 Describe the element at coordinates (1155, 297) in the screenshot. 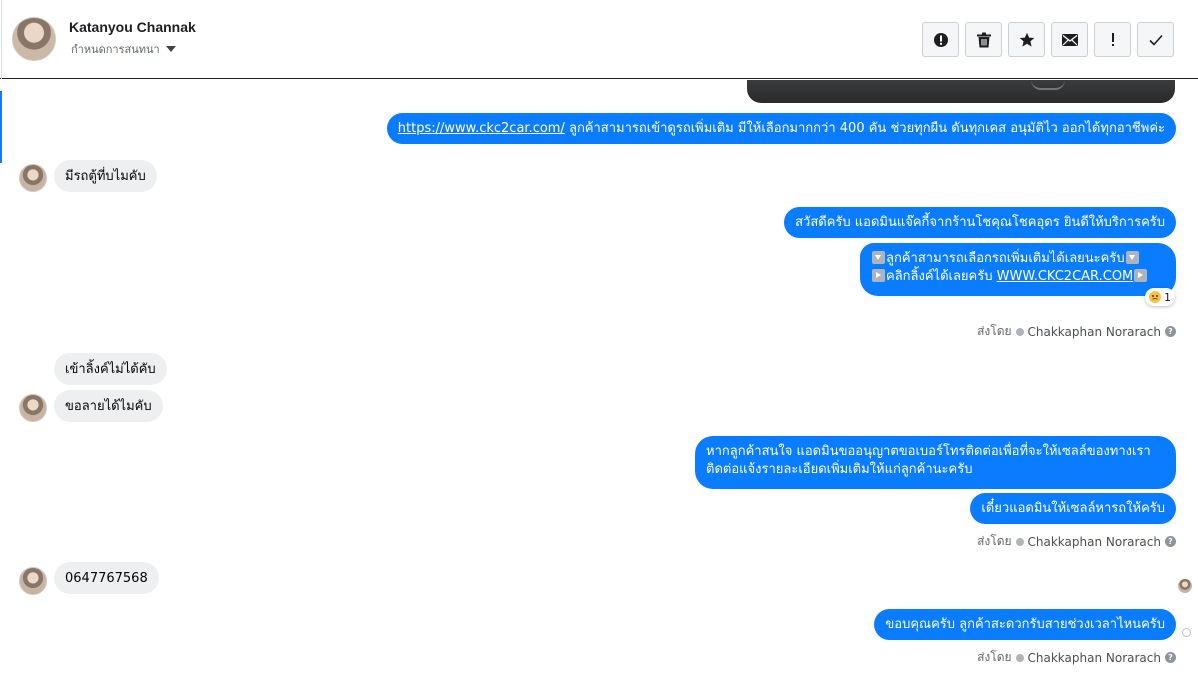

I see `sad-face-icon` at that location.